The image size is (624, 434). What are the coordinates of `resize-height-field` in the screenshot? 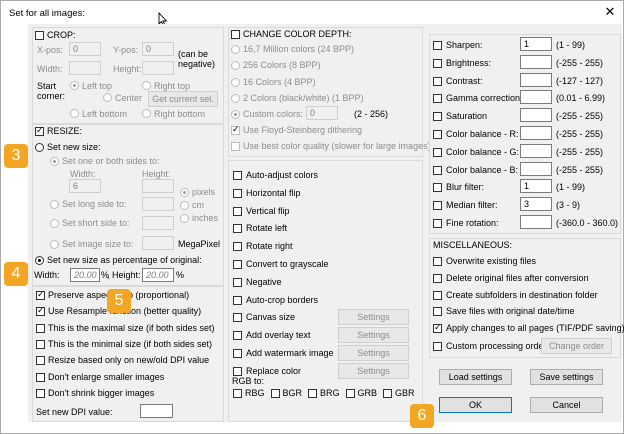 It's located at (158, 186).